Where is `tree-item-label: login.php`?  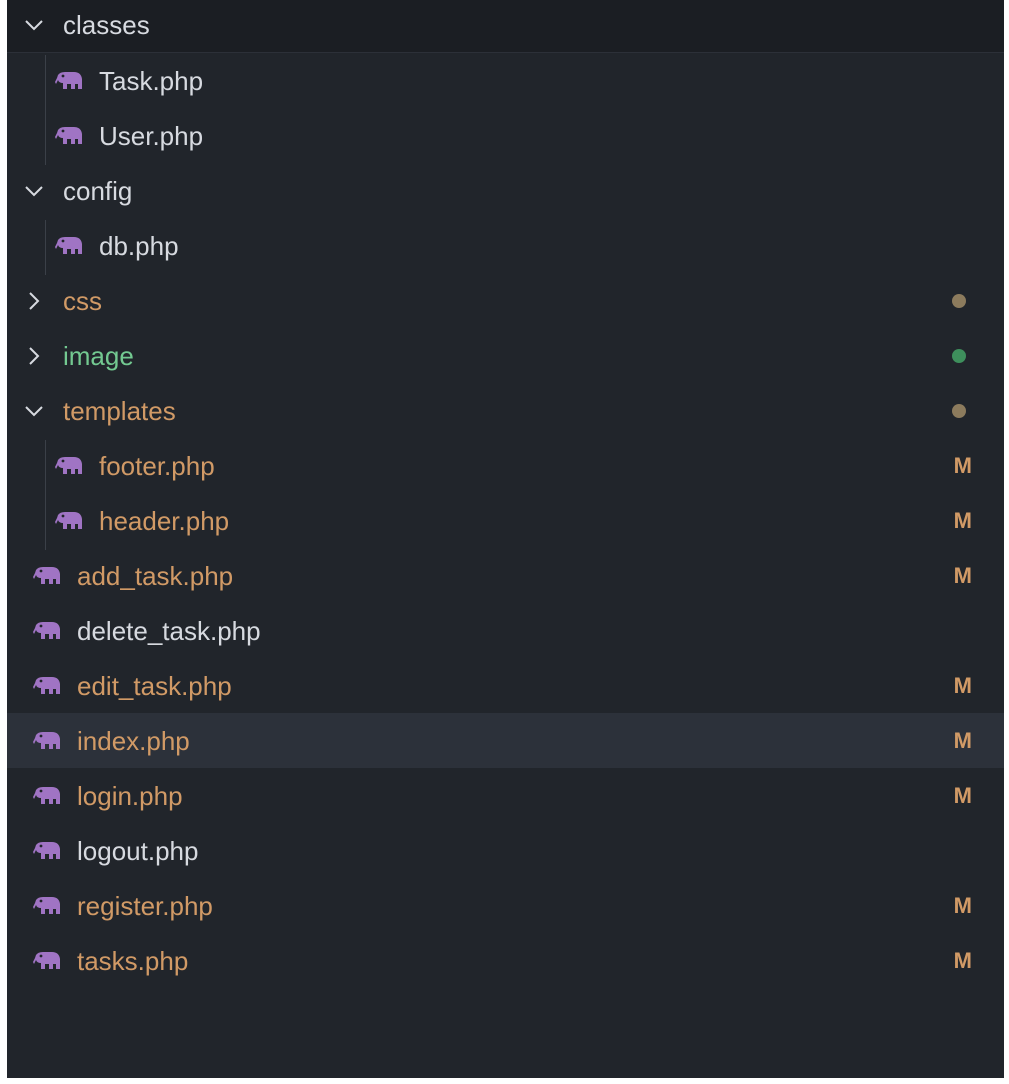
tree-item-label: login.php is located at coordinates (130, 795).